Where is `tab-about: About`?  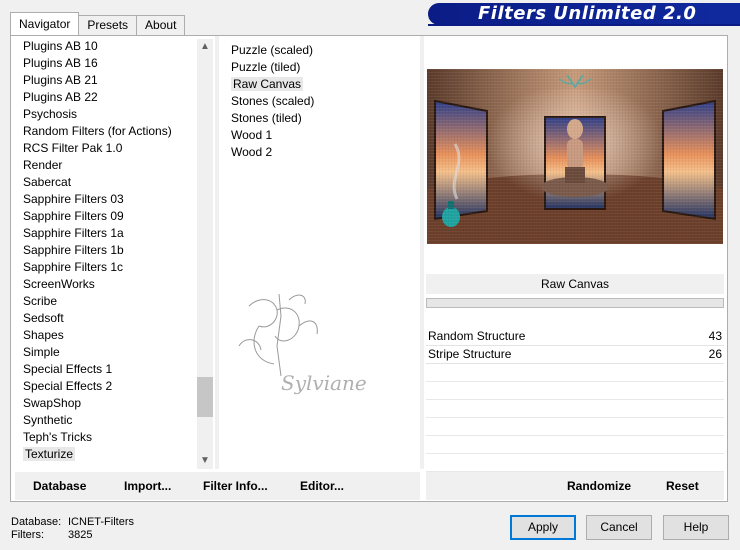
tab-about: About is located at coordinates (161, 25).